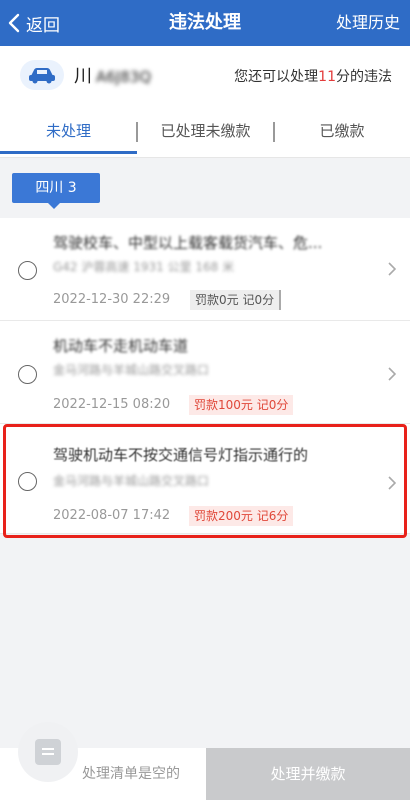  I want to click on cart-area: 处理清单是空的, so click(103, 761).